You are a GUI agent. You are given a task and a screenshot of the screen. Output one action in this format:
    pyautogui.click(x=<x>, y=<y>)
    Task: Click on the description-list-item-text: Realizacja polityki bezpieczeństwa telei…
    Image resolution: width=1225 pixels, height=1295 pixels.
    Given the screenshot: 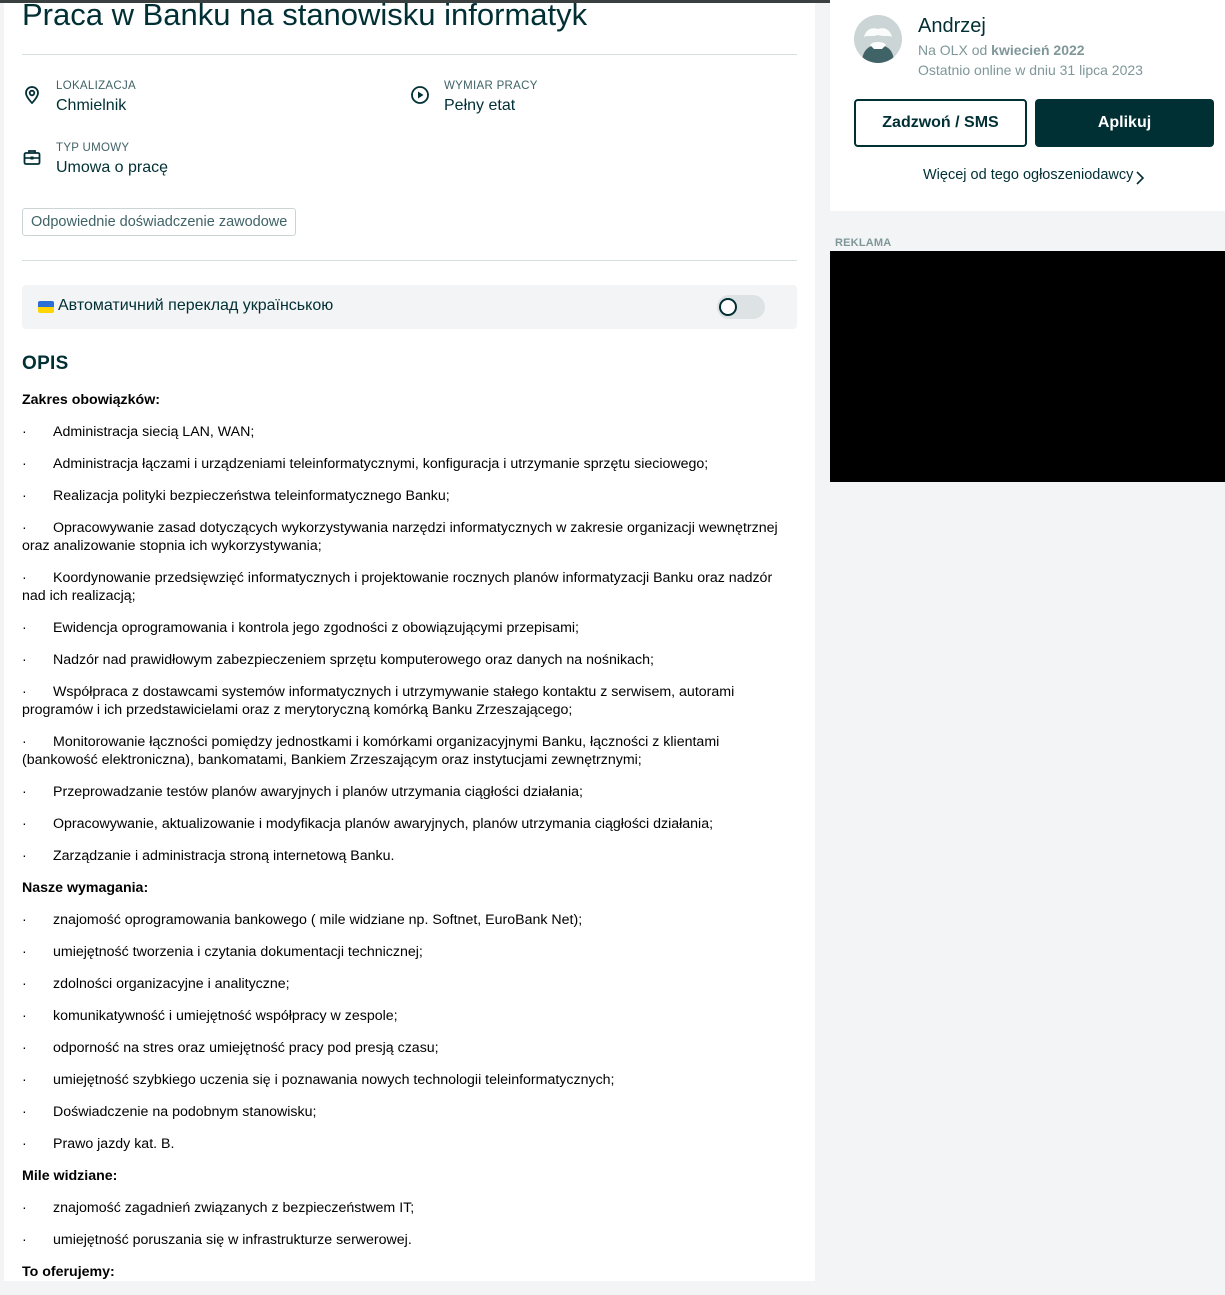 What is the action you would take?
    pyautogui.click(x=251, y=496)
    